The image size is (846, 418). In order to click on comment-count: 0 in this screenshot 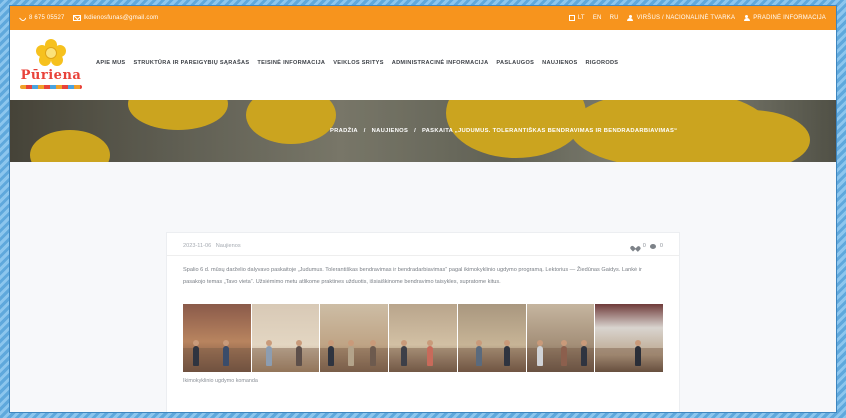, I will do `click(661, 246)`.